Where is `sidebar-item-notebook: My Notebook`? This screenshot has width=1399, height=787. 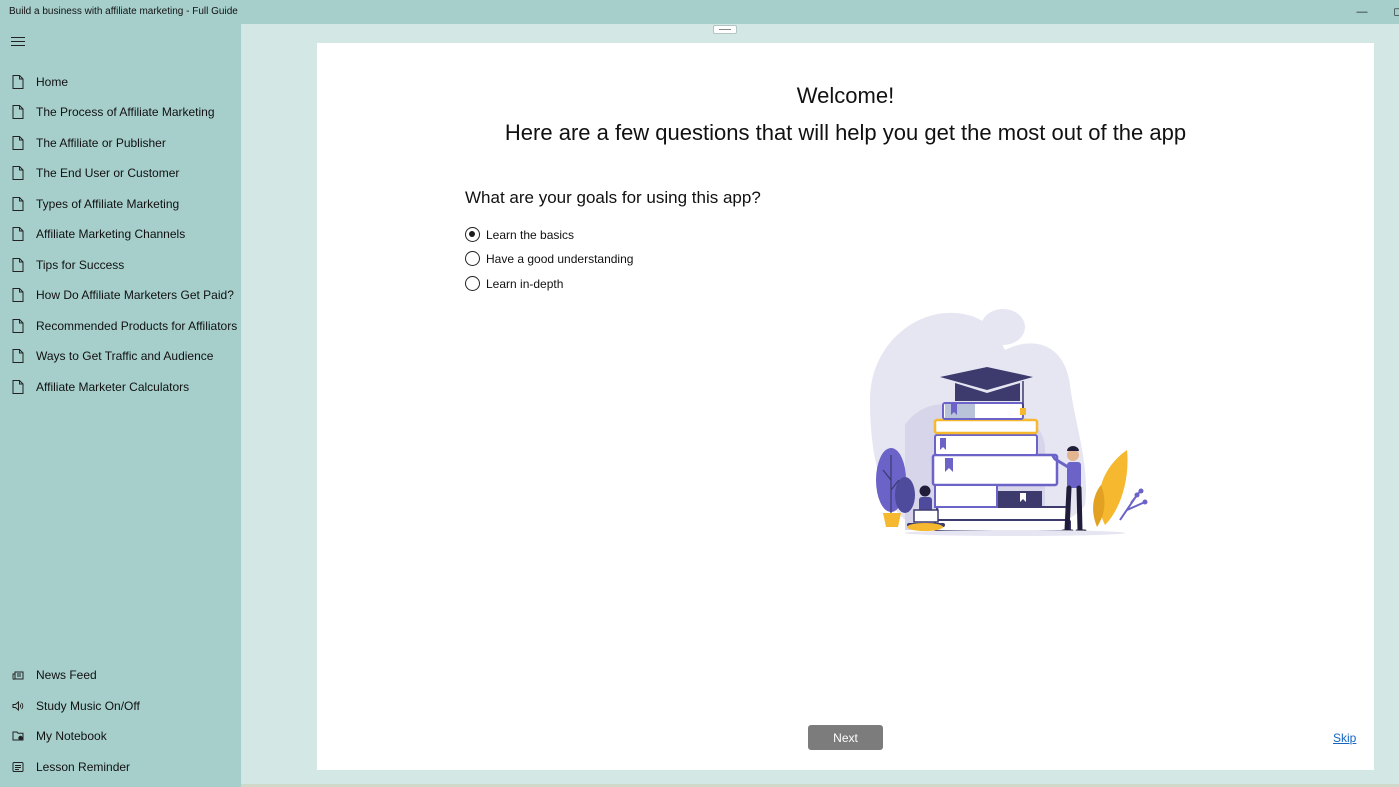
sidebar-item-notebook: My Notebook is located at coordinates (120, 736).